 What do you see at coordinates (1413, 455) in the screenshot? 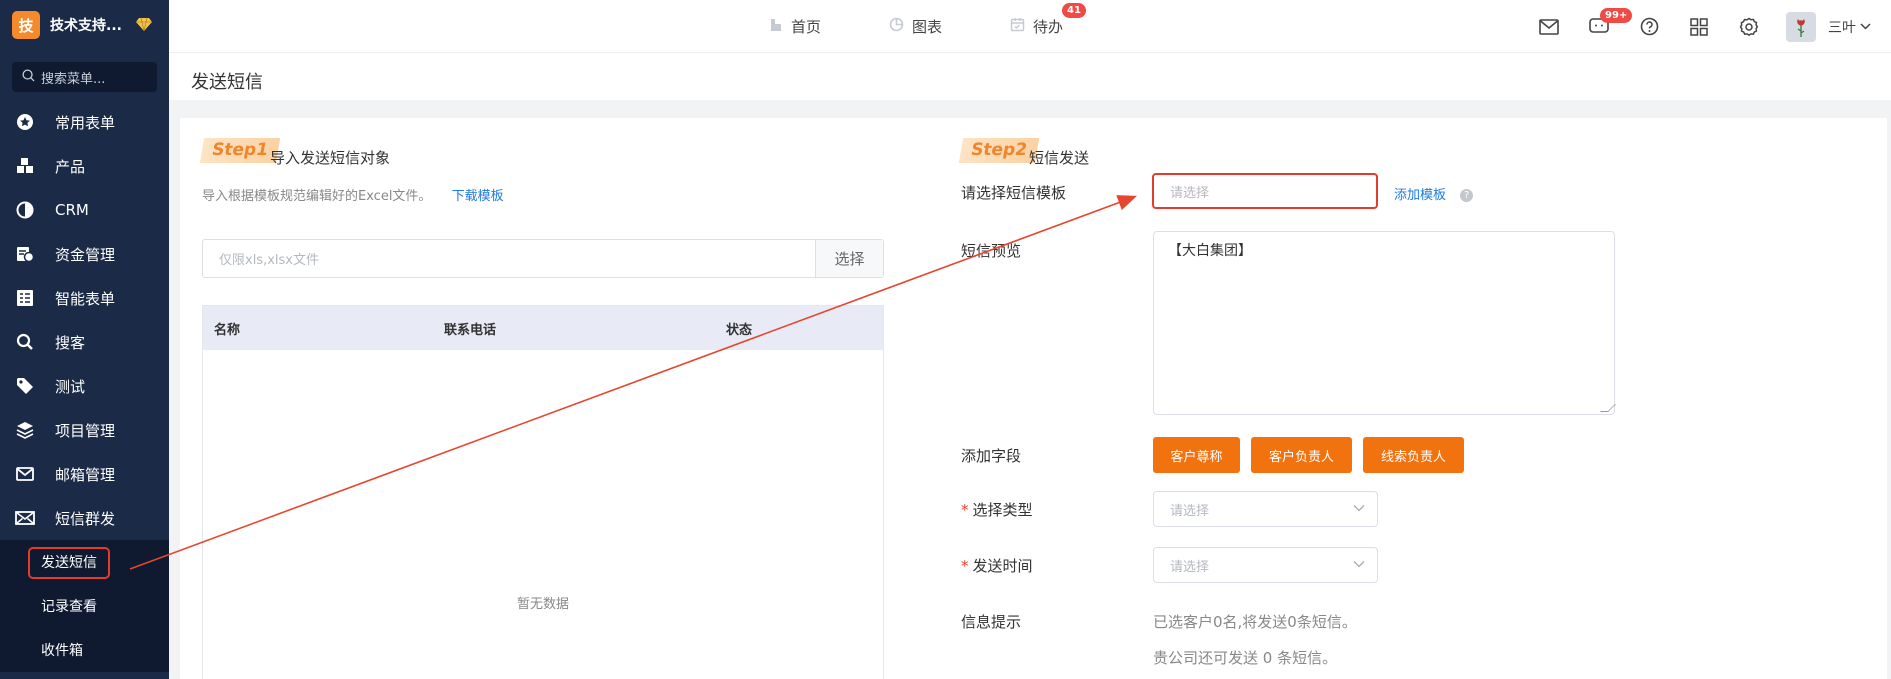
I see `insert-lead-owner-button: 线索负责人` at bounding box center [1413, 455].